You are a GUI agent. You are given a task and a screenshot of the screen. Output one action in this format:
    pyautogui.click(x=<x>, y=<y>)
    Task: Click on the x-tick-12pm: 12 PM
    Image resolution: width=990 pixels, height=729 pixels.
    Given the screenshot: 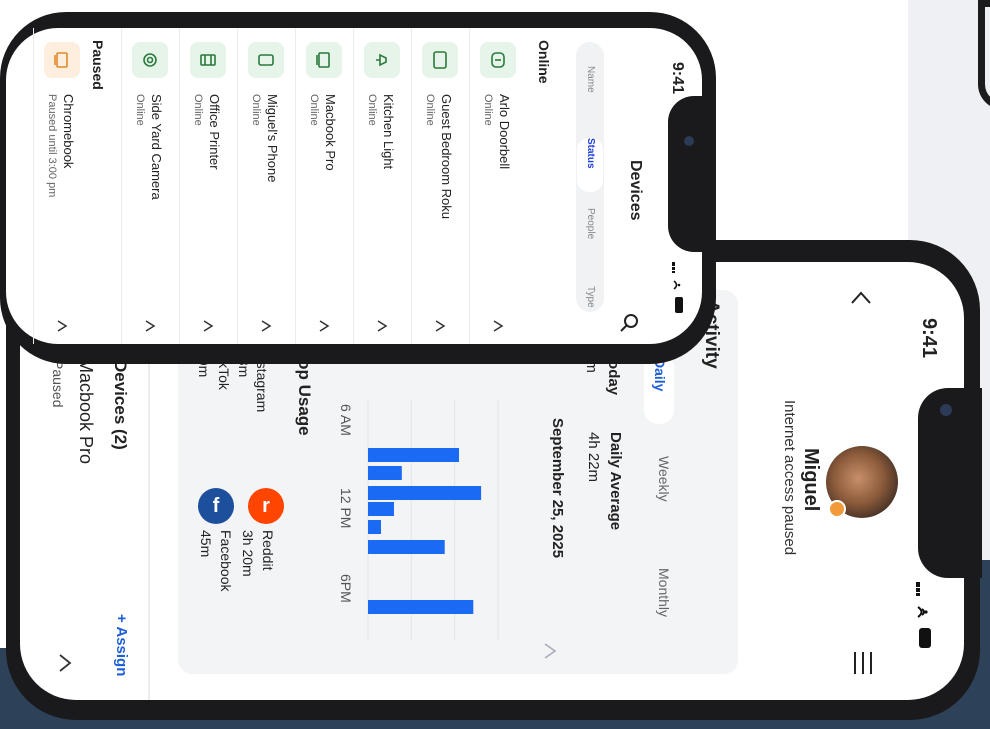 What is the action you would take?
    pyautogui.click(x=346, y=508)
    